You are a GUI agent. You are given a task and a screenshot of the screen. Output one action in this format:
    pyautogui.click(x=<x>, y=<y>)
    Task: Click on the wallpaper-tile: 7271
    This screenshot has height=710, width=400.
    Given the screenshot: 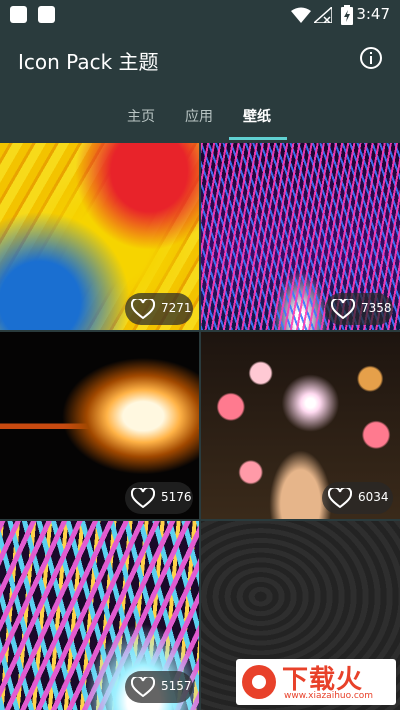 What is the action you would take?
    pyautogui.click(x=99, y=236)
    